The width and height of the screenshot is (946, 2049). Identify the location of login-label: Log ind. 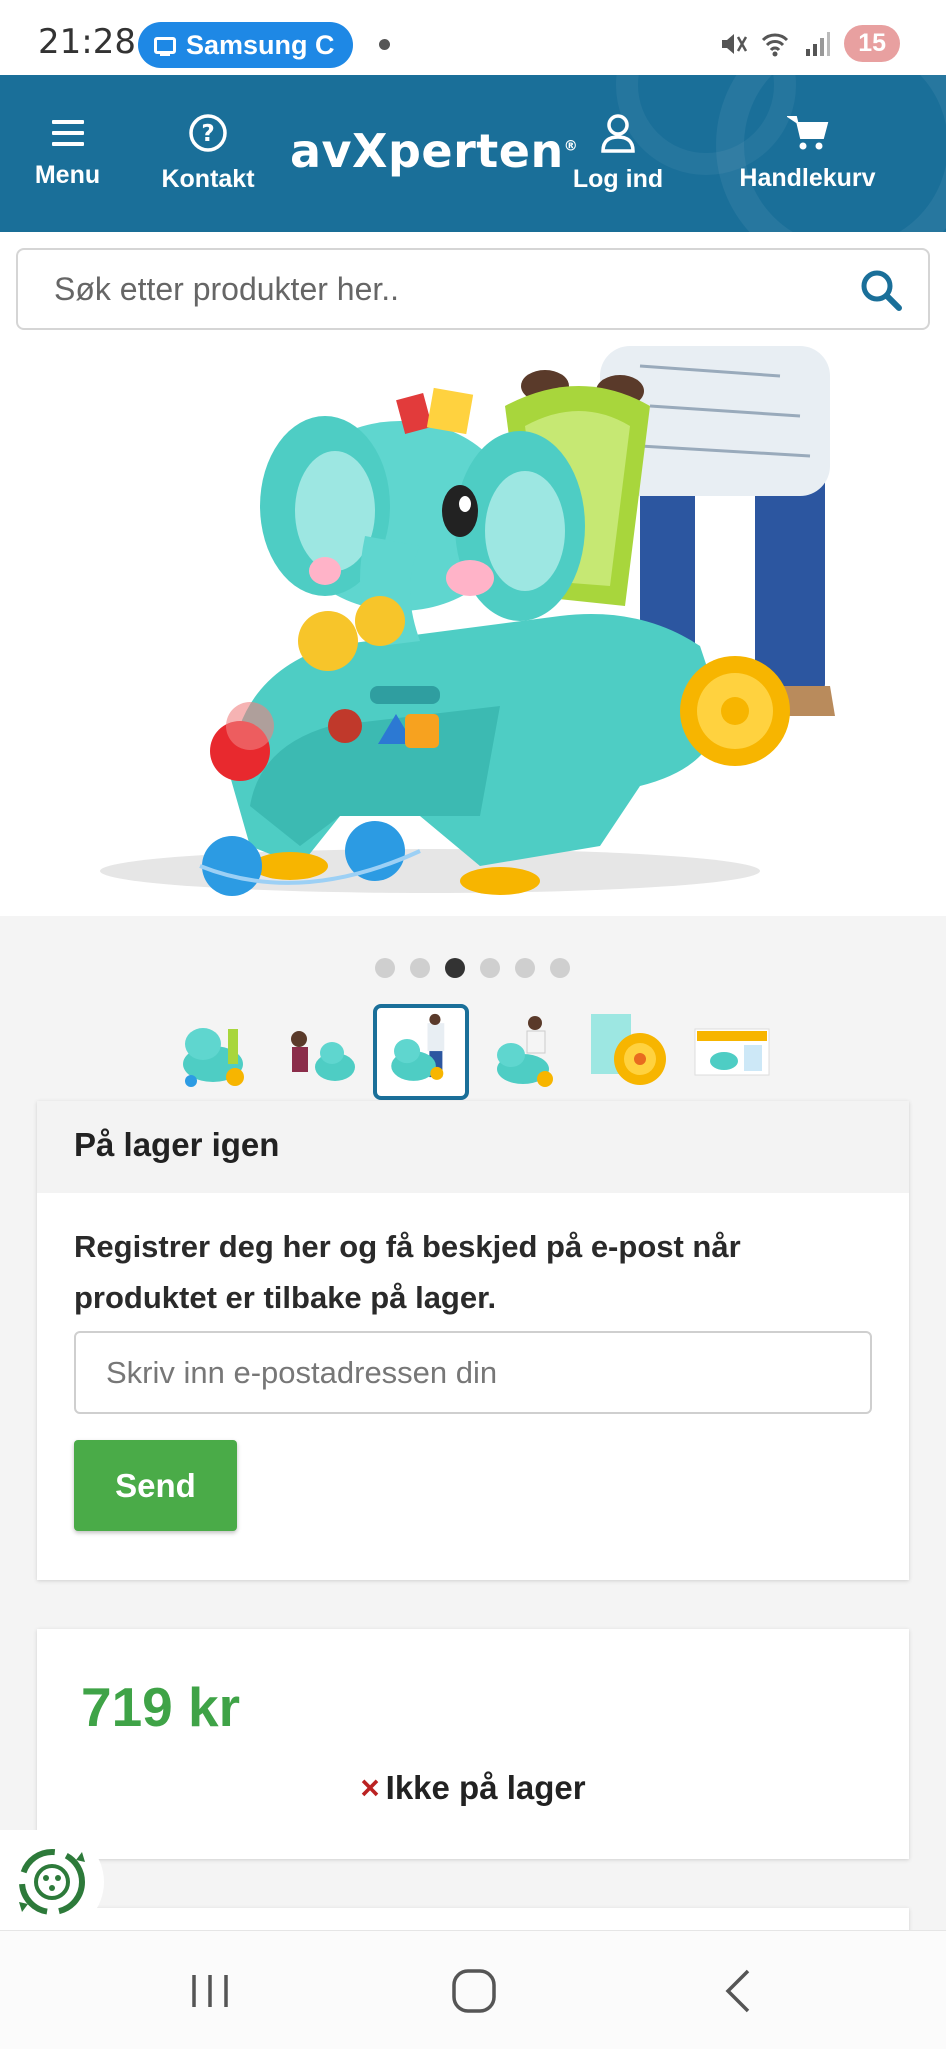
(618, 179).